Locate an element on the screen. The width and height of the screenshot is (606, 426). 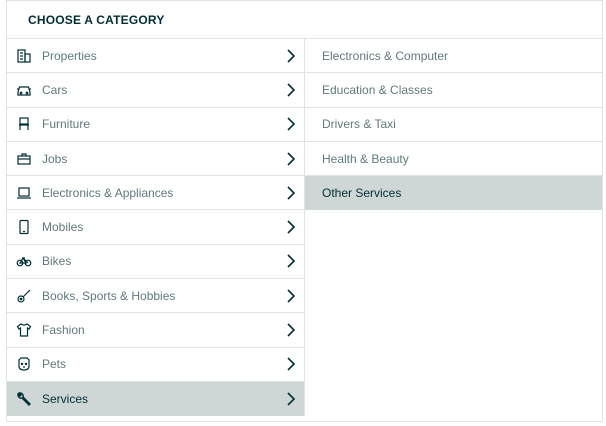
category-label: Bikes is located at coordinates (57, 261).